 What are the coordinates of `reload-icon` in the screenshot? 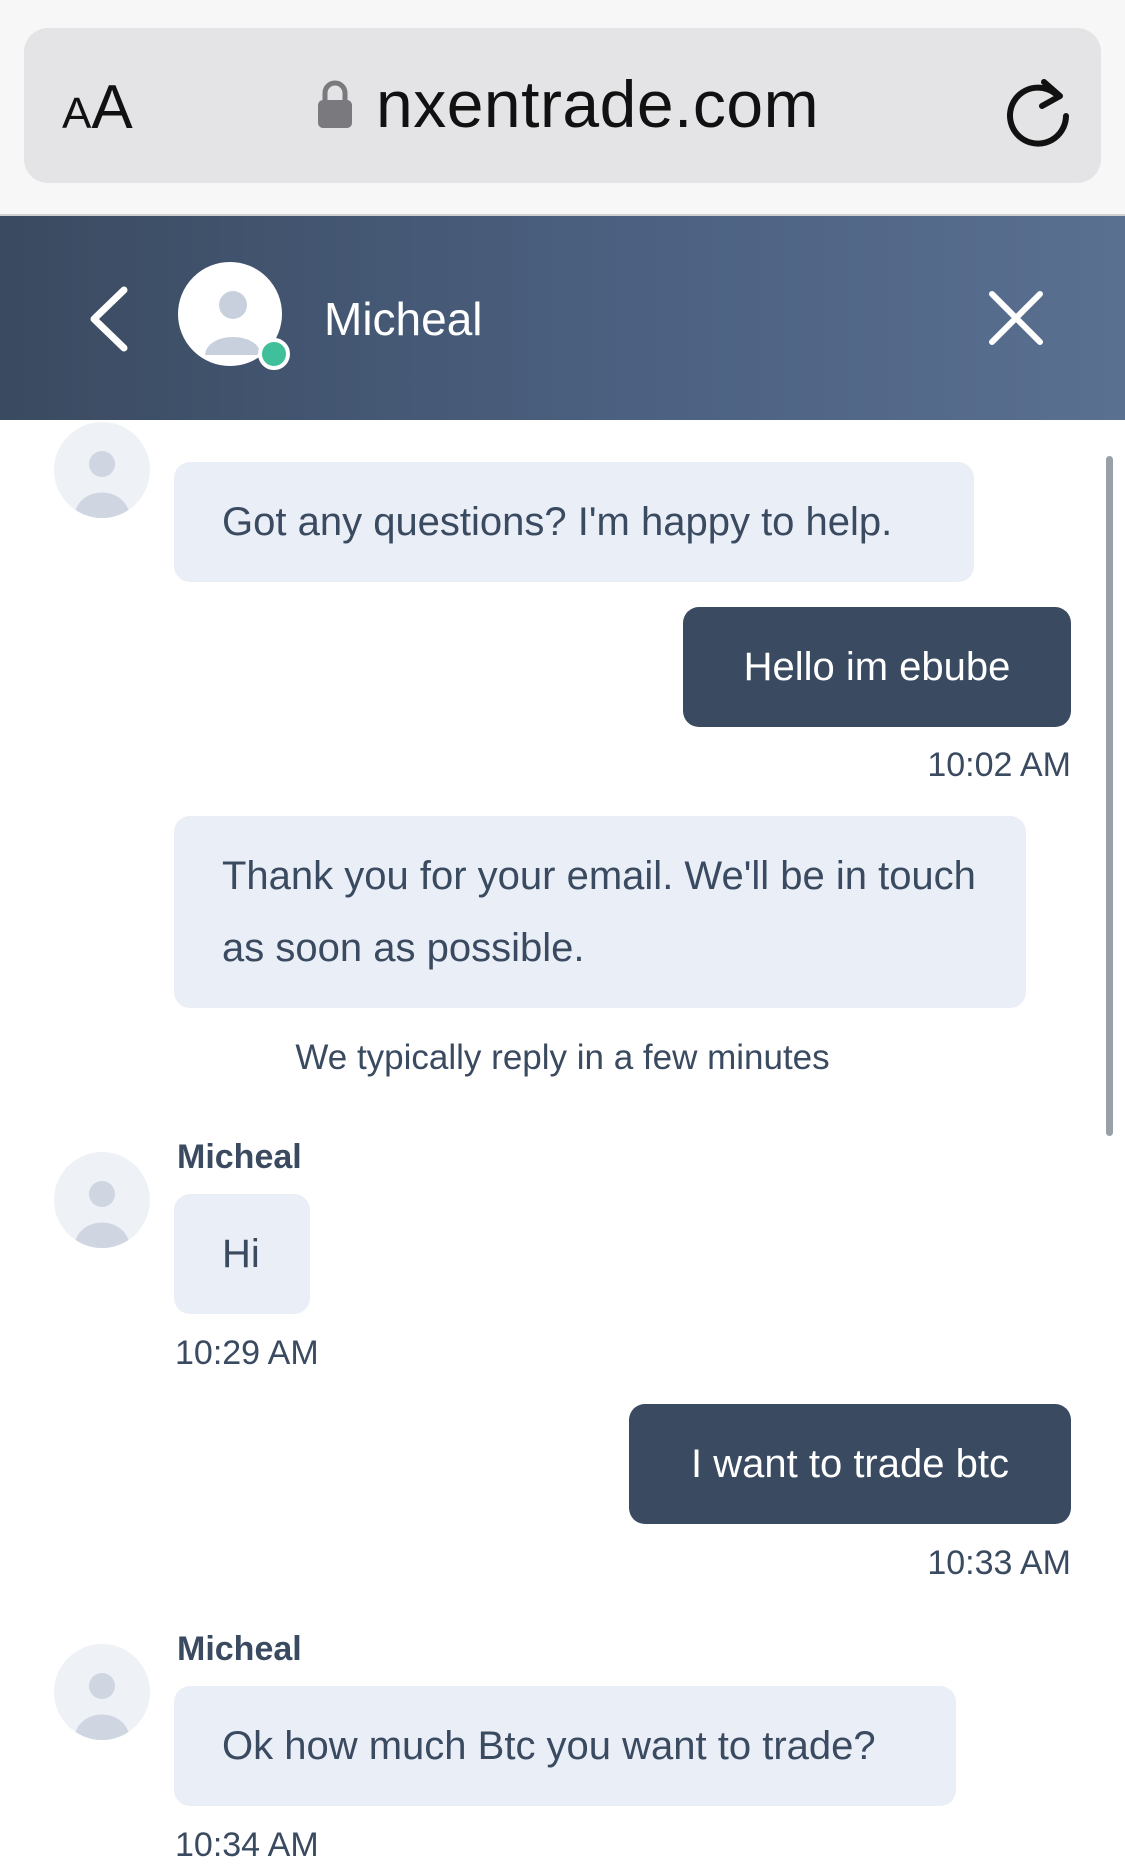 It's located at (1038, 114).